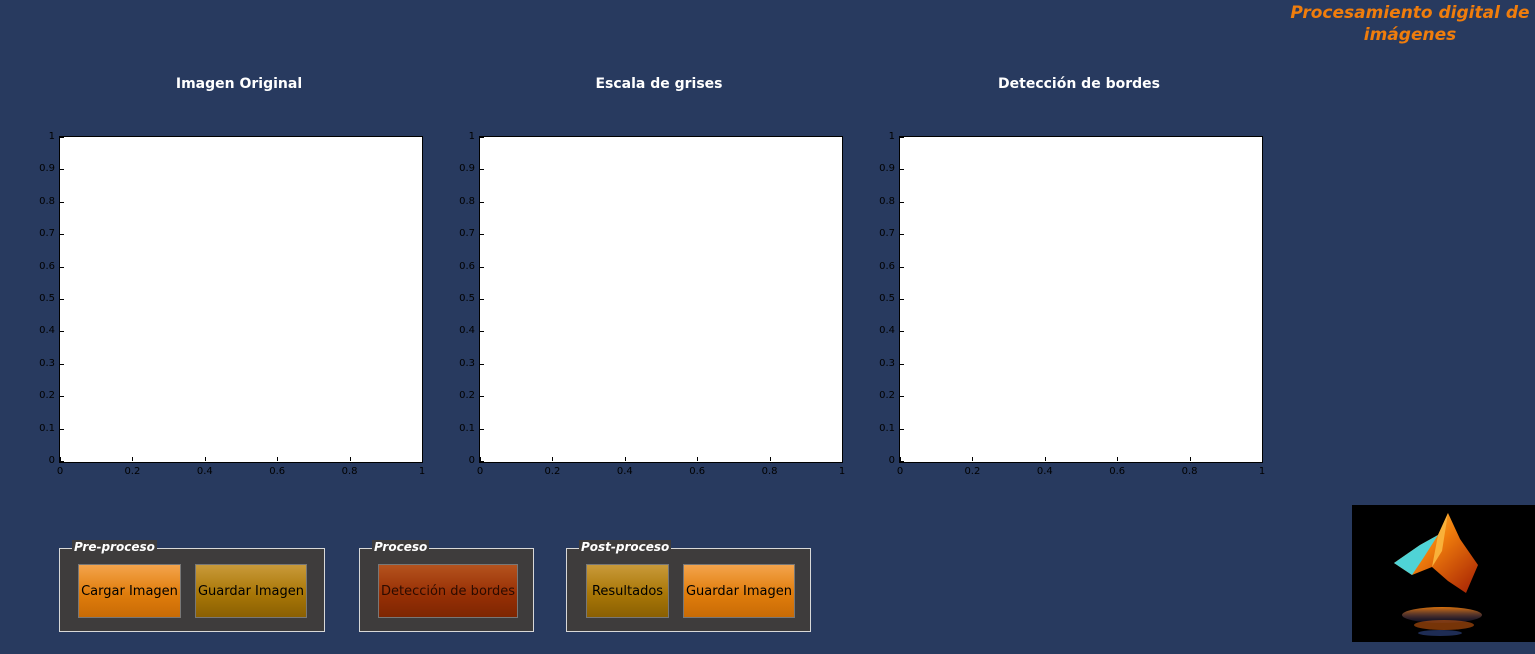 This screenshot has height=654, width=1535. I want to click on save-image-button-pre: Guardar Imagen, so click(251, 591).